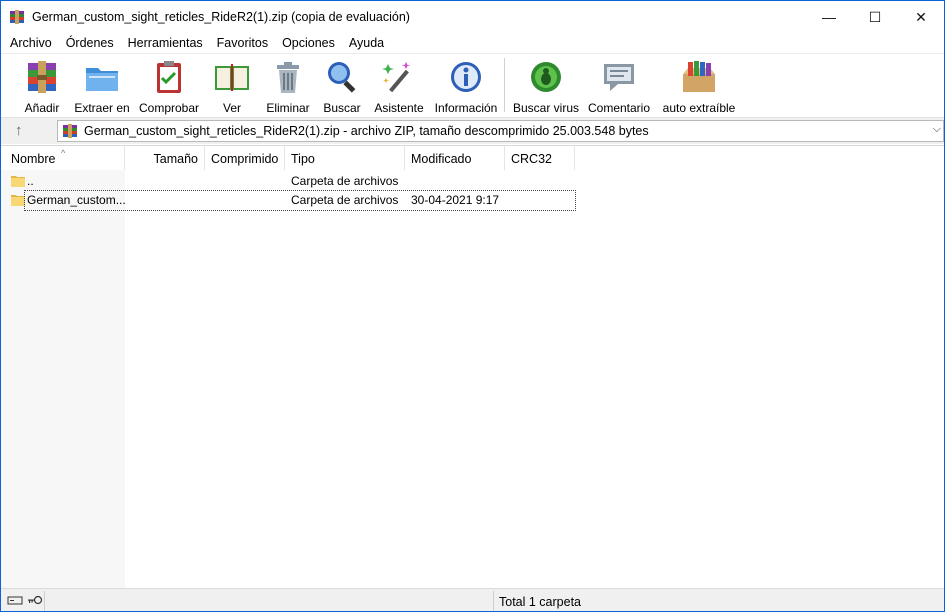 The width and height of the screenshot is (945, 612). I want to click on close-button: ✕, so click(921, 17).